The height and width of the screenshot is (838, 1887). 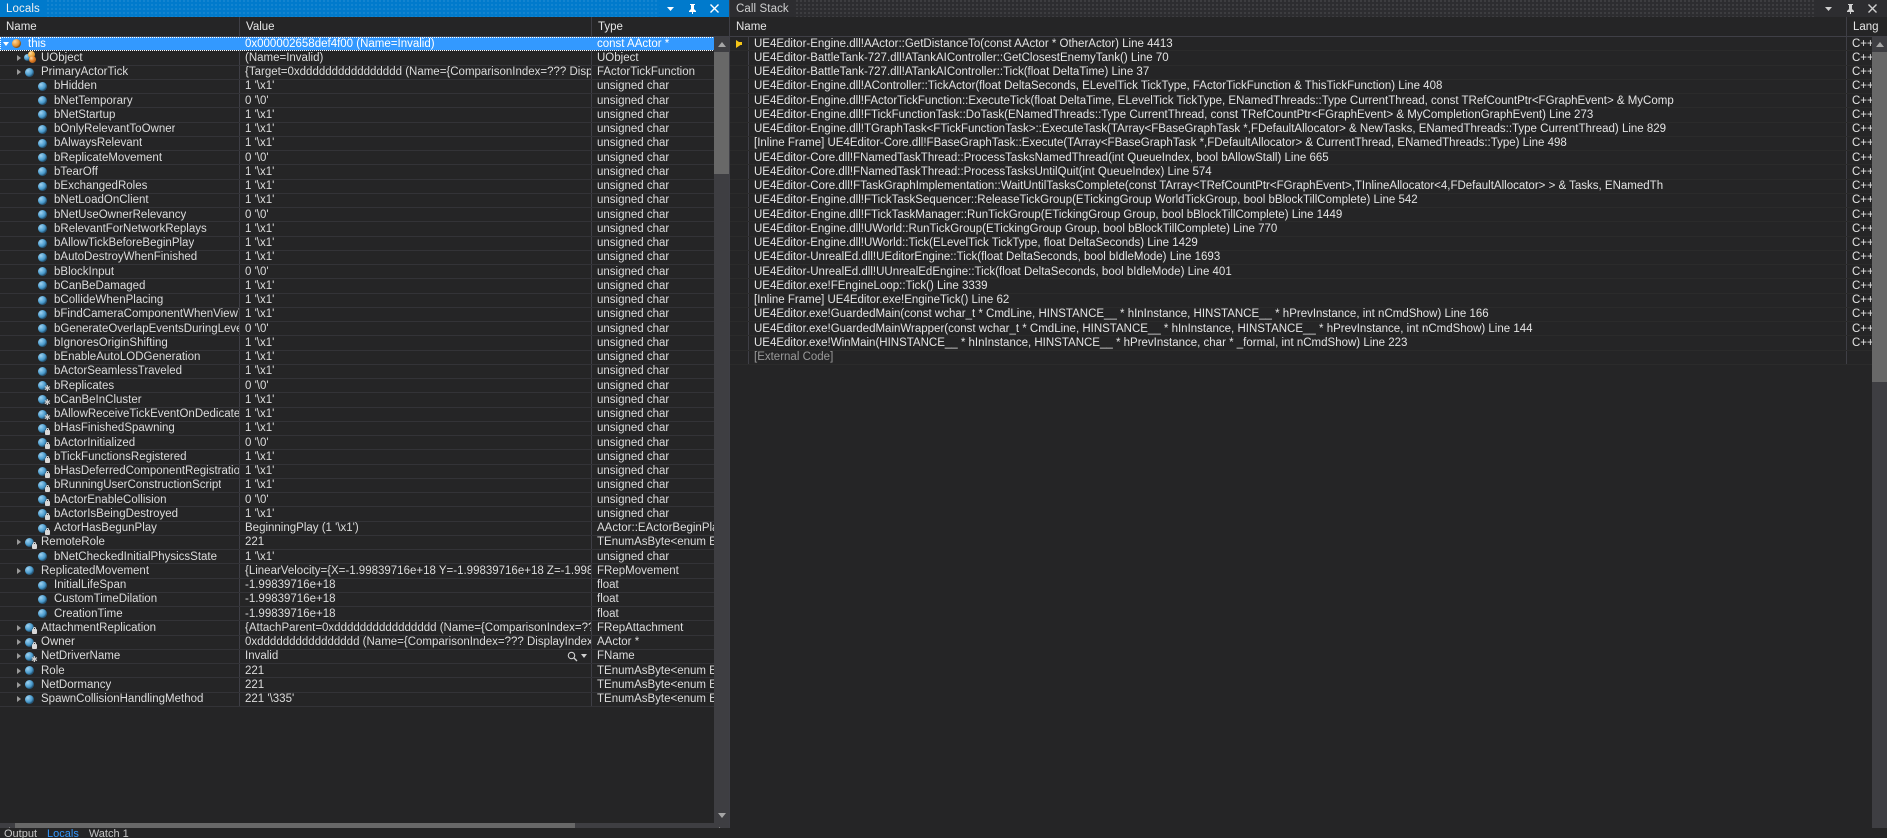 I want to click on locals-row: Role 221 TEnumAsByte<enum ENe, so click(x=364, y=671).